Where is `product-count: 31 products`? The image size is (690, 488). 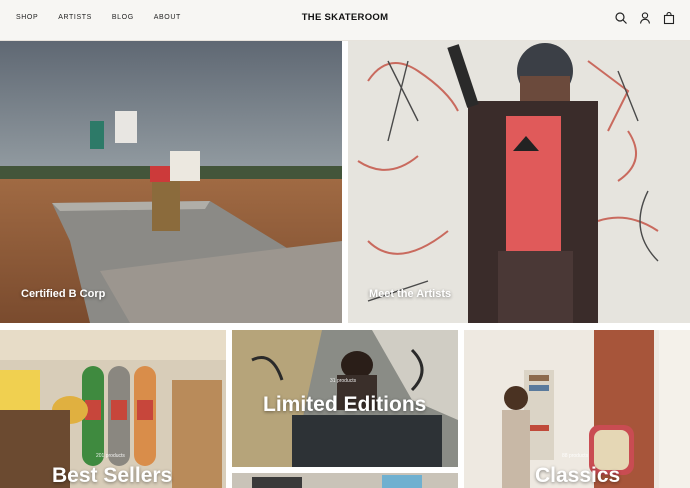
product-count: 31 products is located at coordinates (343, 381).